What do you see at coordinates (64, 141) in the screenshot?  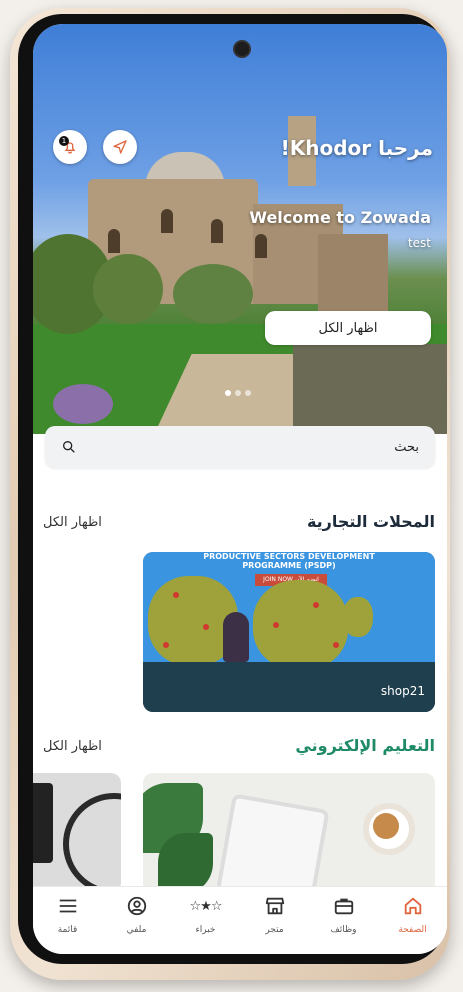 I see `notification-badge: 1` at bounding box center [64, 141].